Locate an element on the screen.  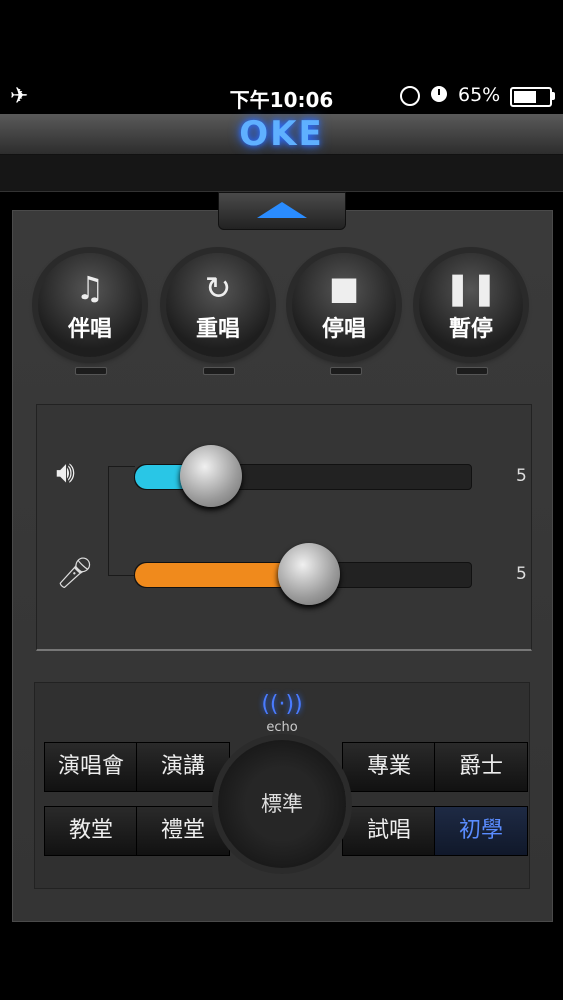
collapse-tab-button is located at coordinates (282, 211).